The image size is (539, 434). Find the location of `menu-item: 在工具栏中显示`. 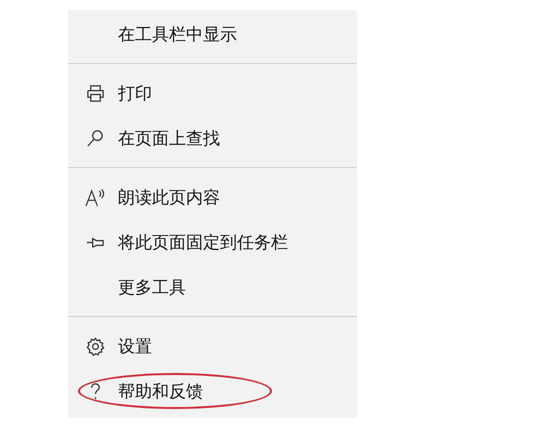

menu-item: 在工具栏中显示 is located at coordinates (177, 34).